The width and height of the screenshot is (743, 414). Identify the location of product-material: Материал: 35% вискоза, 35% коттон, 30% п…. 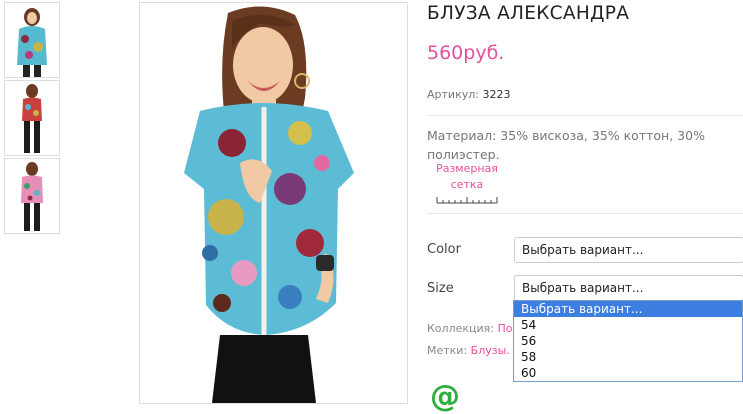
(566, 145).